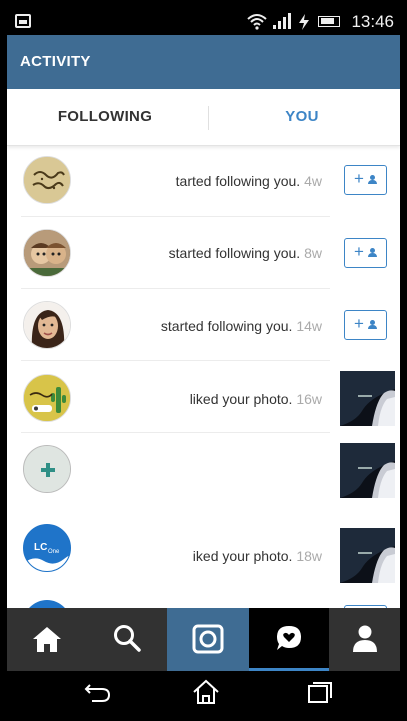 This screenshot has width=407, height=721. I want to click on status-bar: 13:46, so click(203, 21).